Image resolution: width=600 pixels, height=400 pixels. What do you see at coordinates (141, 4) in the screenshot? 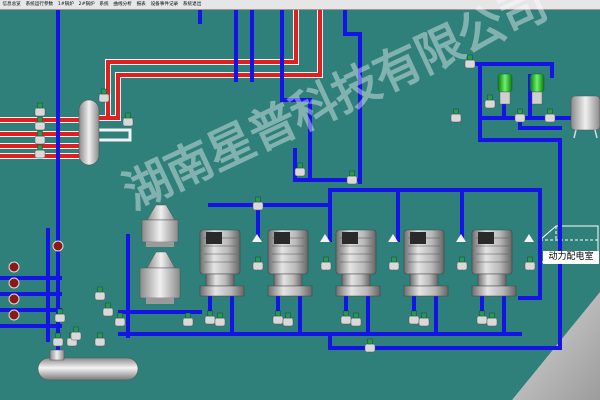
I see `menu-item-reports: 报表` at bounding box center [141, 4].